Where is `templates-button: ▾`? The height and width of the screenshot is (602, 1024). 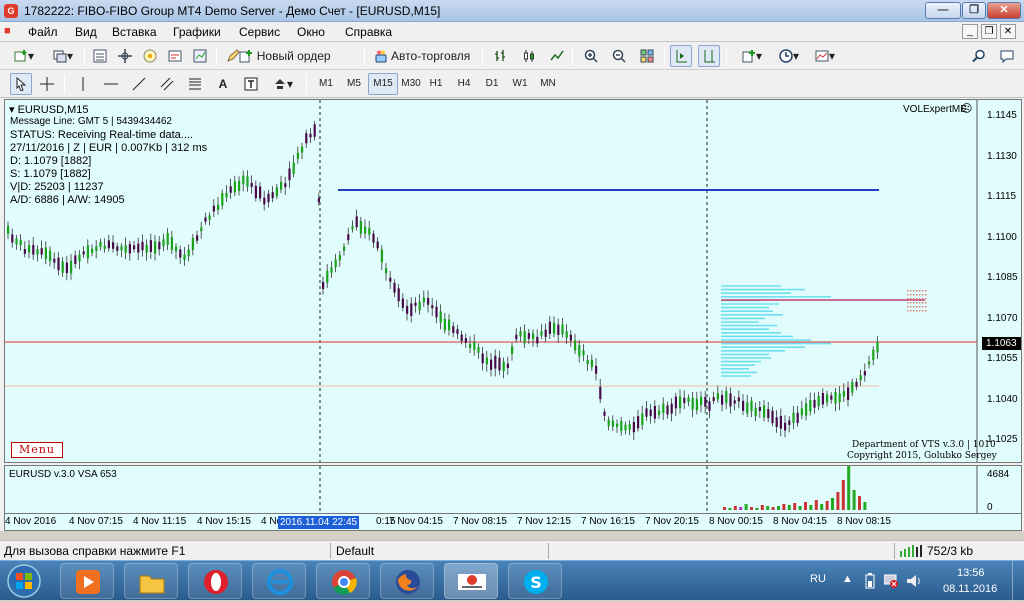
templates-button: ▾ is located at coordinates (825, 56).